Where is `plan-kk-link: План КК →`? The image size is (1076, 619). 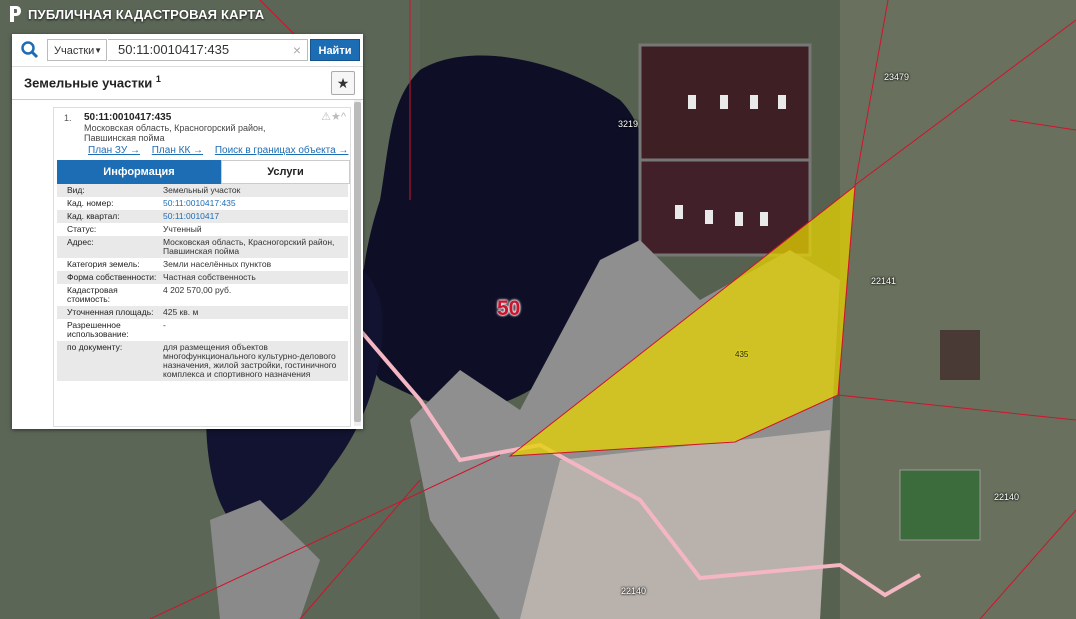 plan-kk-link: План КК → is located at coordinates (177, 150).